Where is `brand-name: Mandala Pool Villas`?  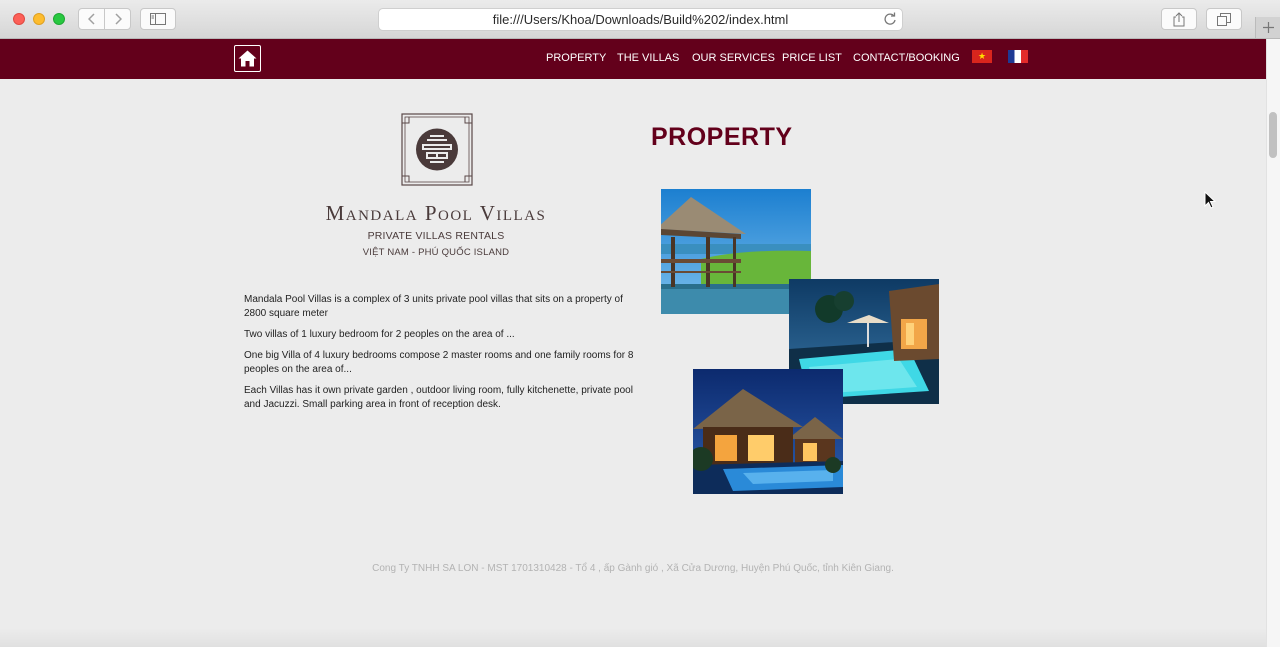
brand-name: Mandala Pool Villas is located at coordinates (436, 213).